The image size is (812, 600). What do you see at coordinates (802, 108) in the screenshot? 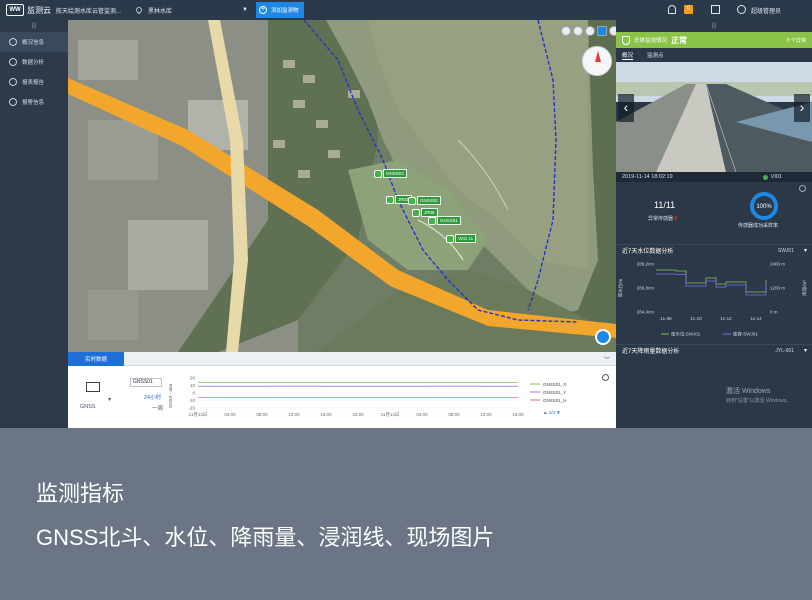
I see `photo-next-button: ›` at bounding box center [802, 108].